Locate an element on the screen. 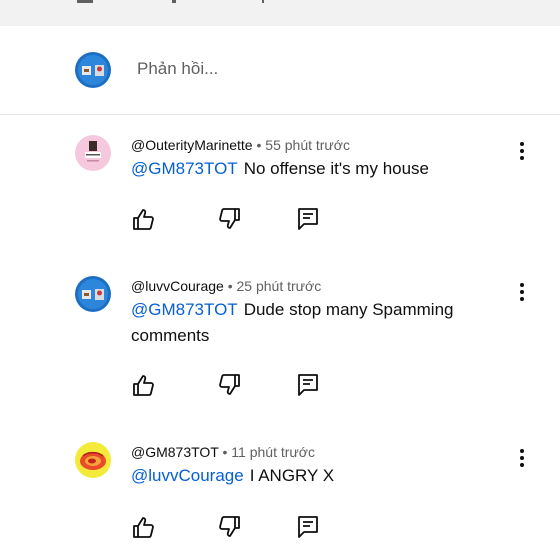  comment-time: 11 phút trước is located at coordinates (273, 452).